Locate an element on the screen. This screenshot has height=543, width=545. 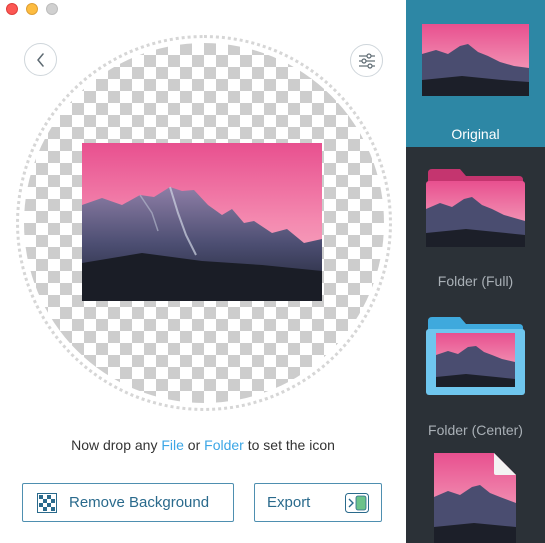
settings-button is located at coordinates (366, 60).